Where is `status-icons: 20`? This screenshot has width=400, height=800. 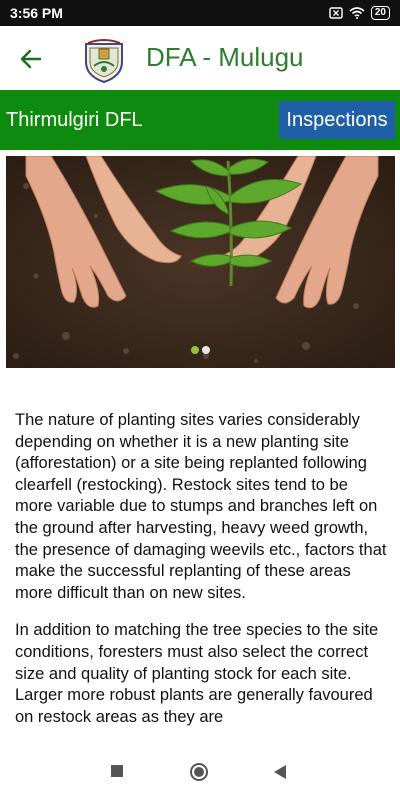 status-icons: 20 is located at coordinates (359, 13).